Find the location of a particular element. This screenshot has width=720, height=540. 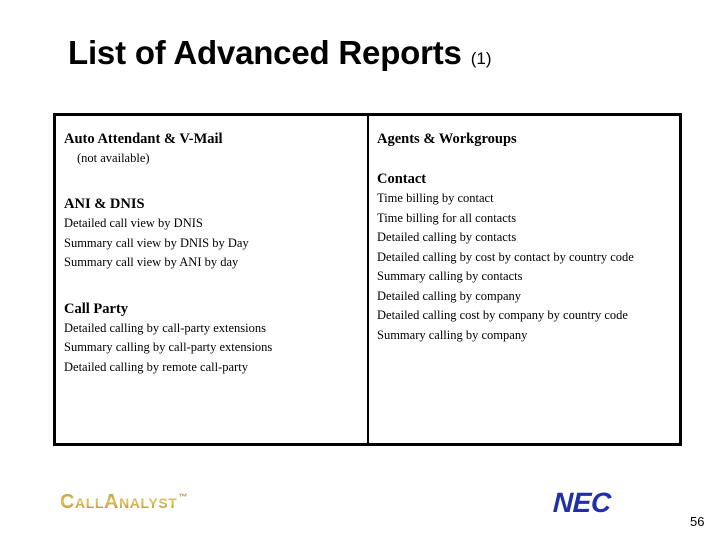

section-note: (not available) is located at coordinates (113, 158).